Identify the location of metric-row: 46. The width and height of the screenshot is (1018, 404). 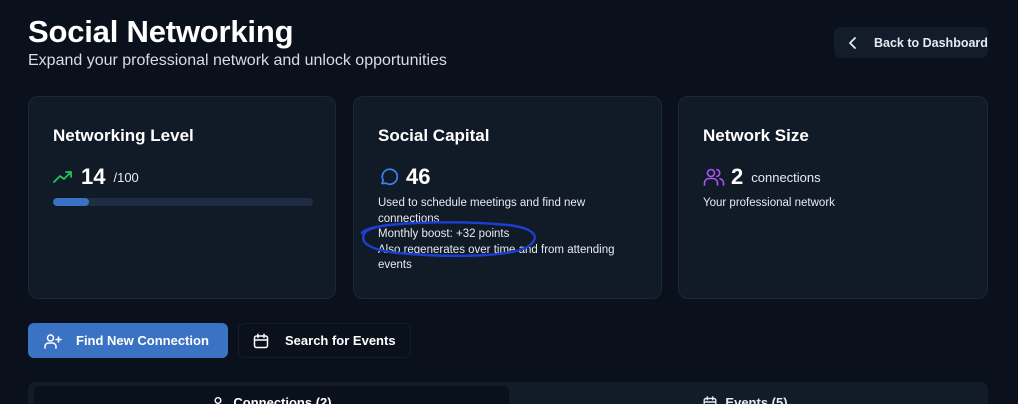
(408, 177).